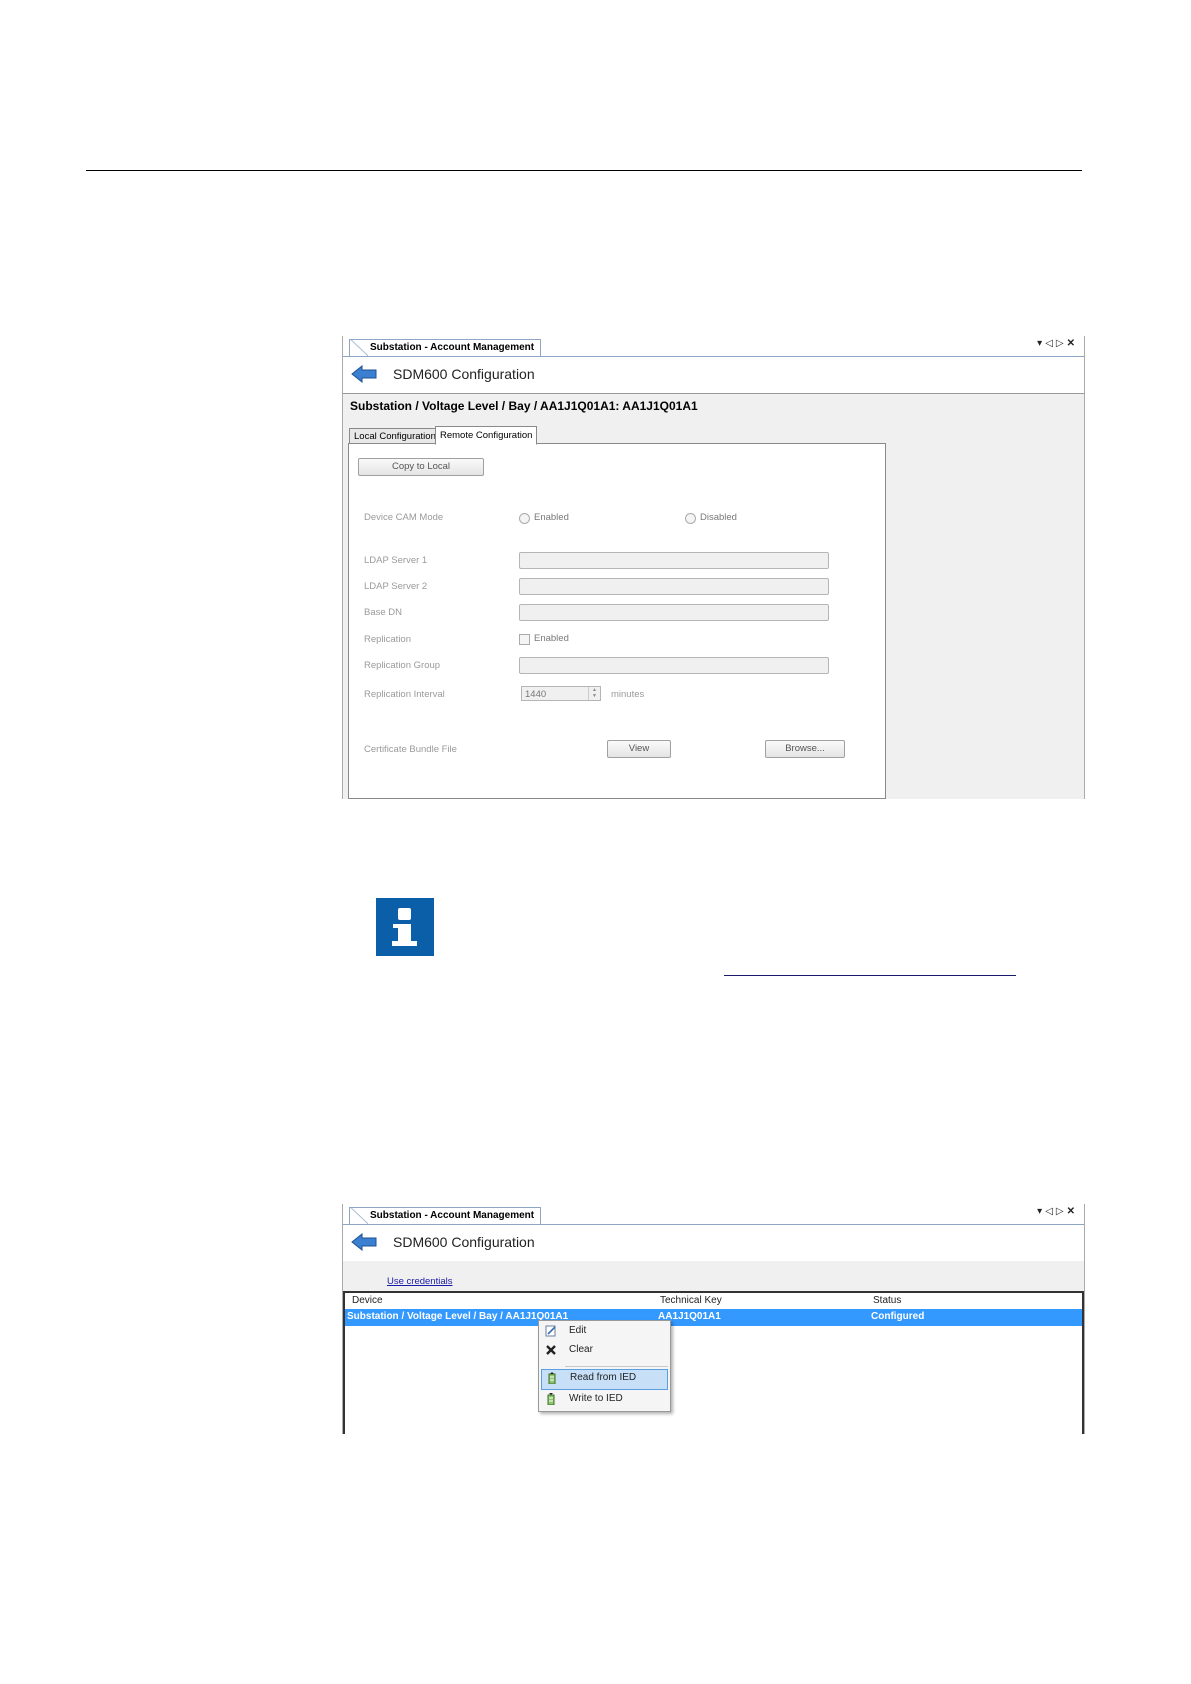 This screenshot has width=1191, height=1684. What do you see at coordinates (383, 612) in the screenshot?
I see `base-dn-label: Base DN` at bounding box center [383, 612].